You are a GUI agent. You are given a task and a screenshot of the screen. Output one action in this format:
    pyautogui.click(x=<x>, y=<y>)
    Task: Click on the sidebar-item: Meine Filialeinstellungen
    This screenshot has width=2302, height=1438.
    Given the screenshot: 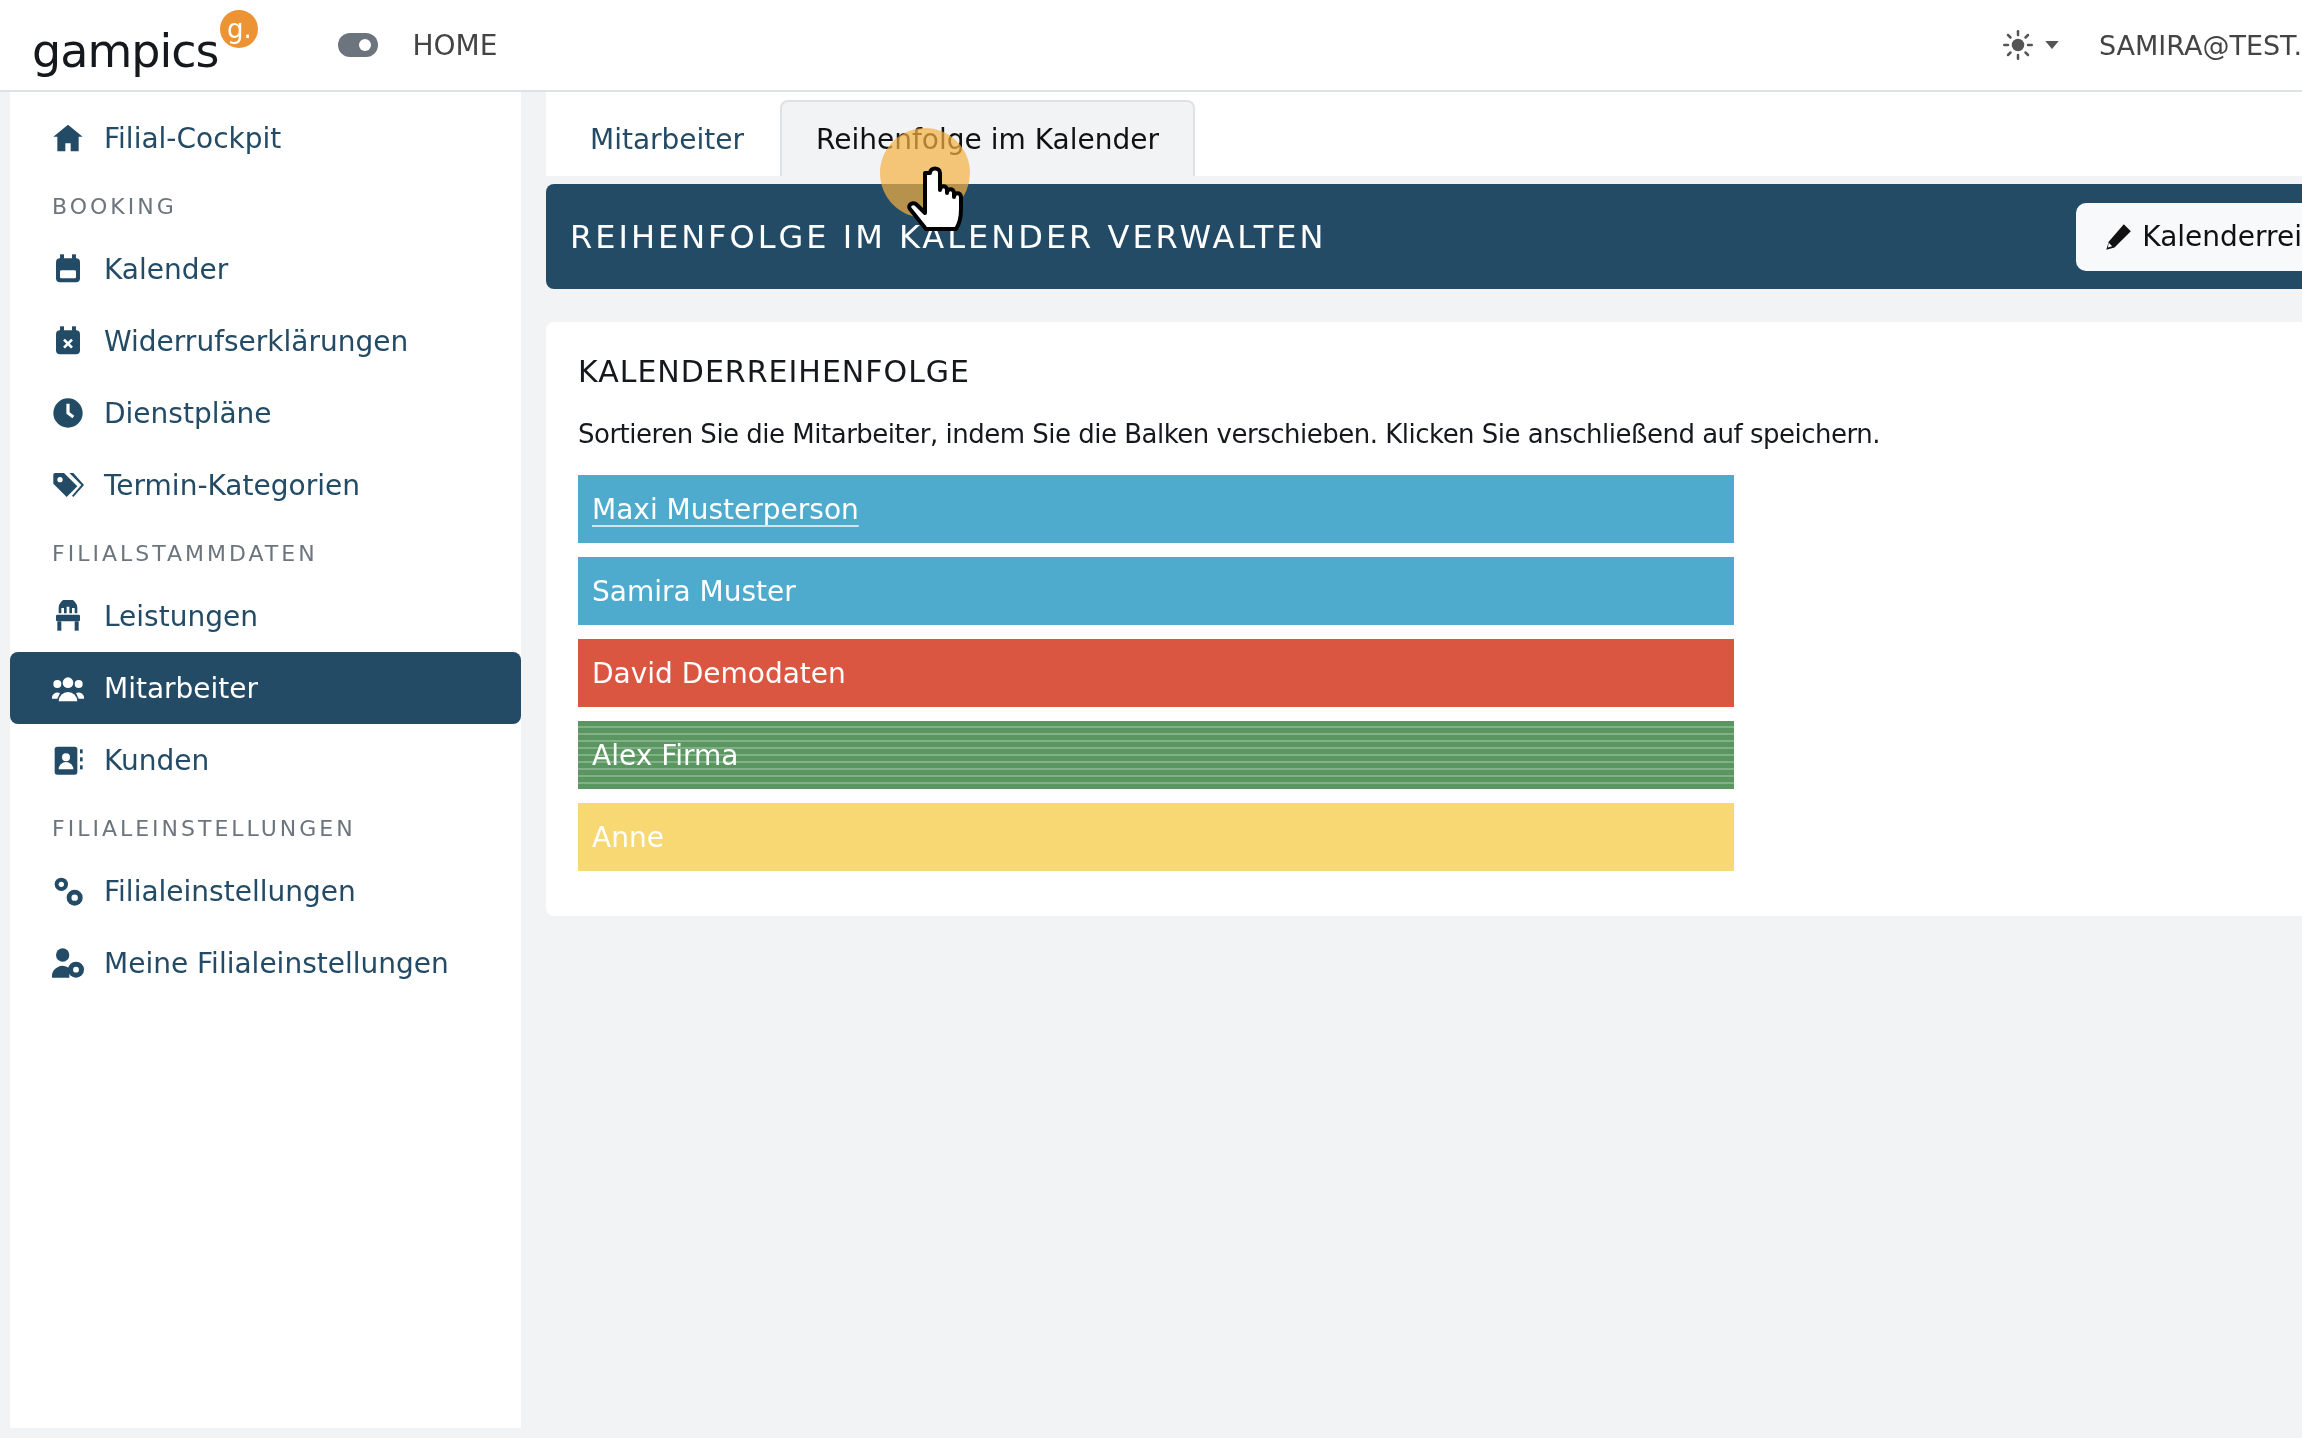 What is the action you would take?
    pyautogui.click(x=265, y=963)
    